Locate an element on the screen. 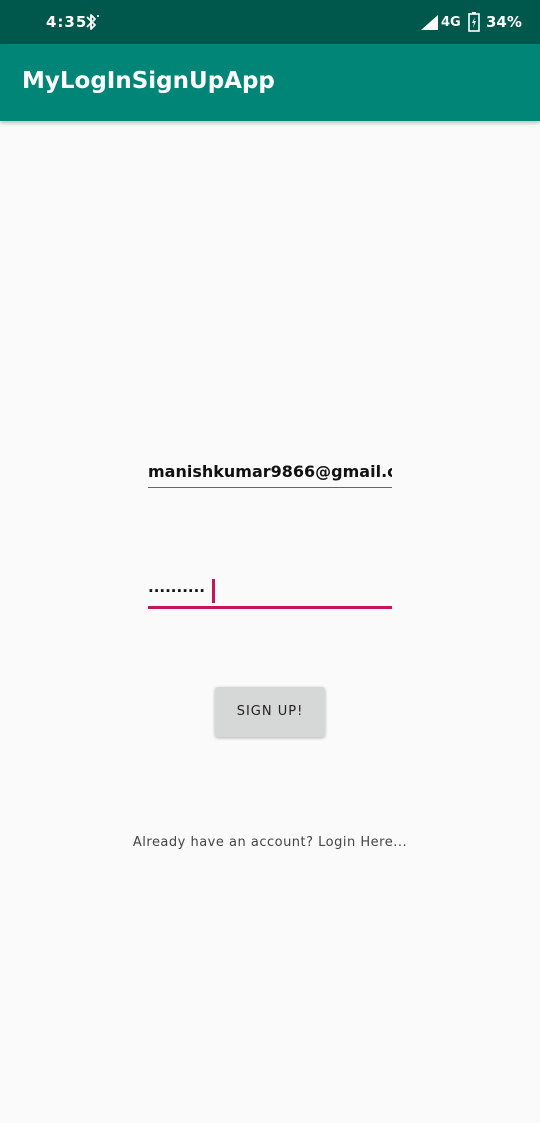 The height and width of the screenshot is (1123, 540). status-time: 4:35 is located at coordinates (67, 22).